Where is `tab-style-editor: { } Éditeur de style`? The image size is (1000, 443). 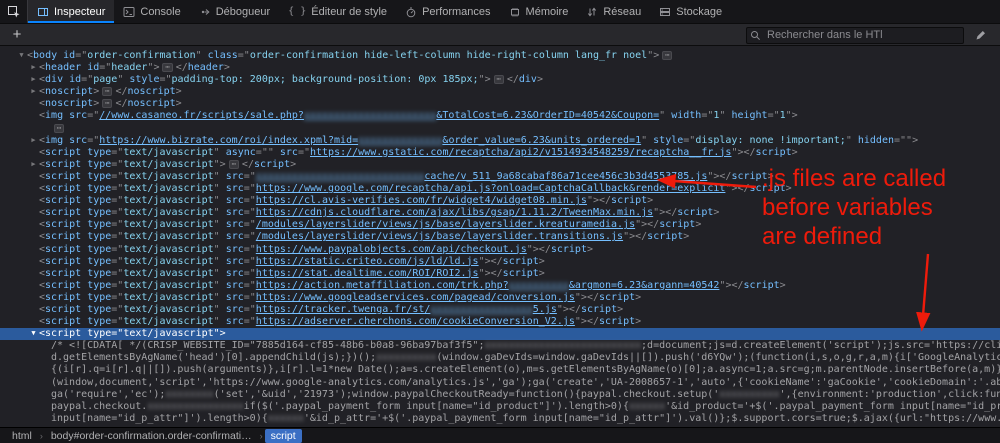 tab-style-editor: { } Éditeur de style is located at coordinates (337, 11).